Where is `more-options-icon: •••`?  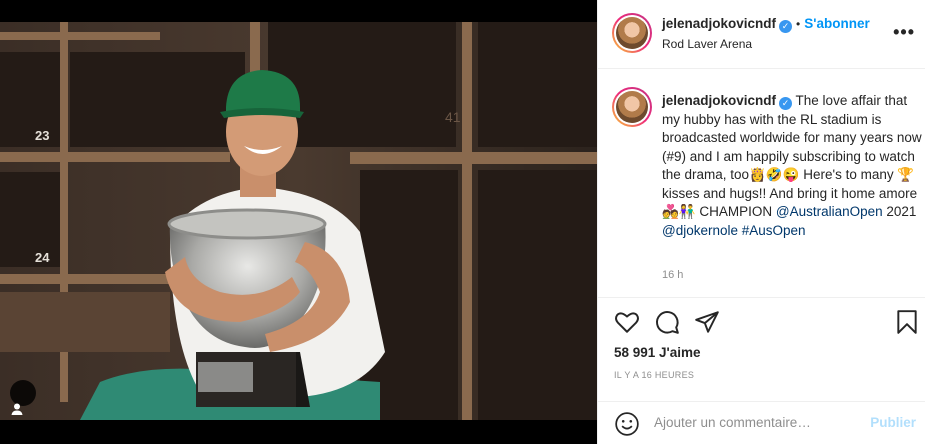
more-options-icon: ••• is located at coordinates (904, 32).